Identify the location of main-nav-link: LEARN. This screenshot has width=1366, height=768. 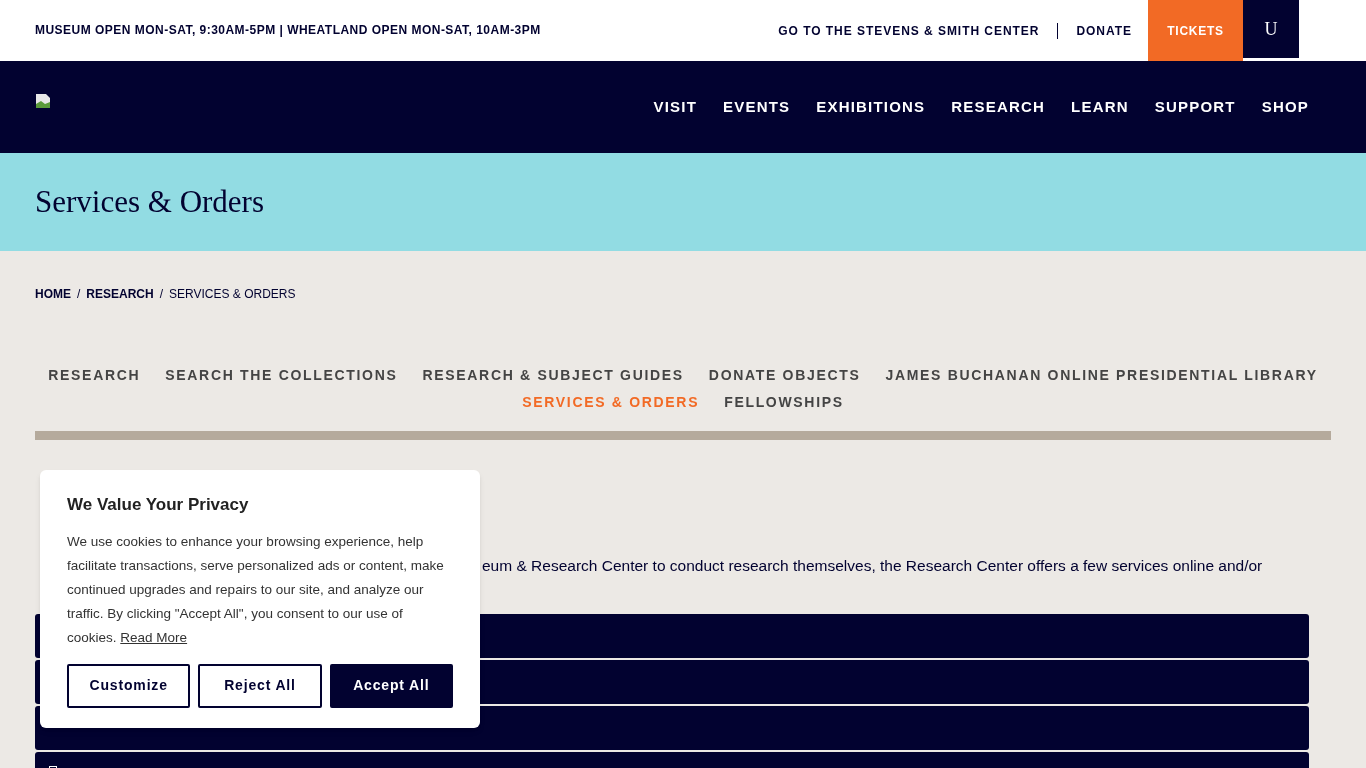
(1100, 107).